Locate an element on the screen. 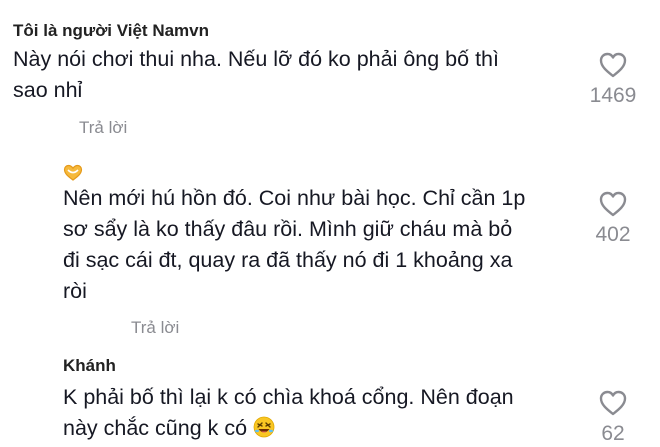  rofl-emoji-icon is located at coordinates (264, 427).